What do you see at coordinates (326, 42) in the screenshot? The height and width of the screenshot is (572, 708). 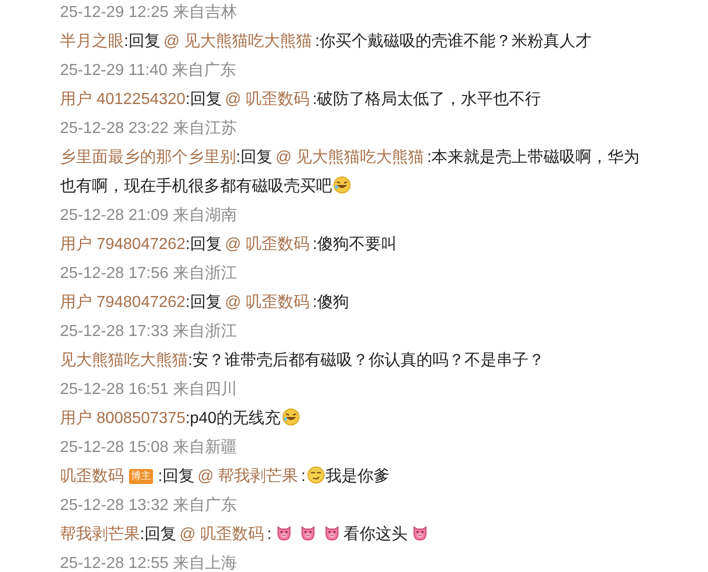 I see `comment-text: 半月之眼:回复 @ 见大熊猫吃大熊猫 :你买个戴磁吸的壳谁不能？米粉真人才` at bounding box center [326, 42].